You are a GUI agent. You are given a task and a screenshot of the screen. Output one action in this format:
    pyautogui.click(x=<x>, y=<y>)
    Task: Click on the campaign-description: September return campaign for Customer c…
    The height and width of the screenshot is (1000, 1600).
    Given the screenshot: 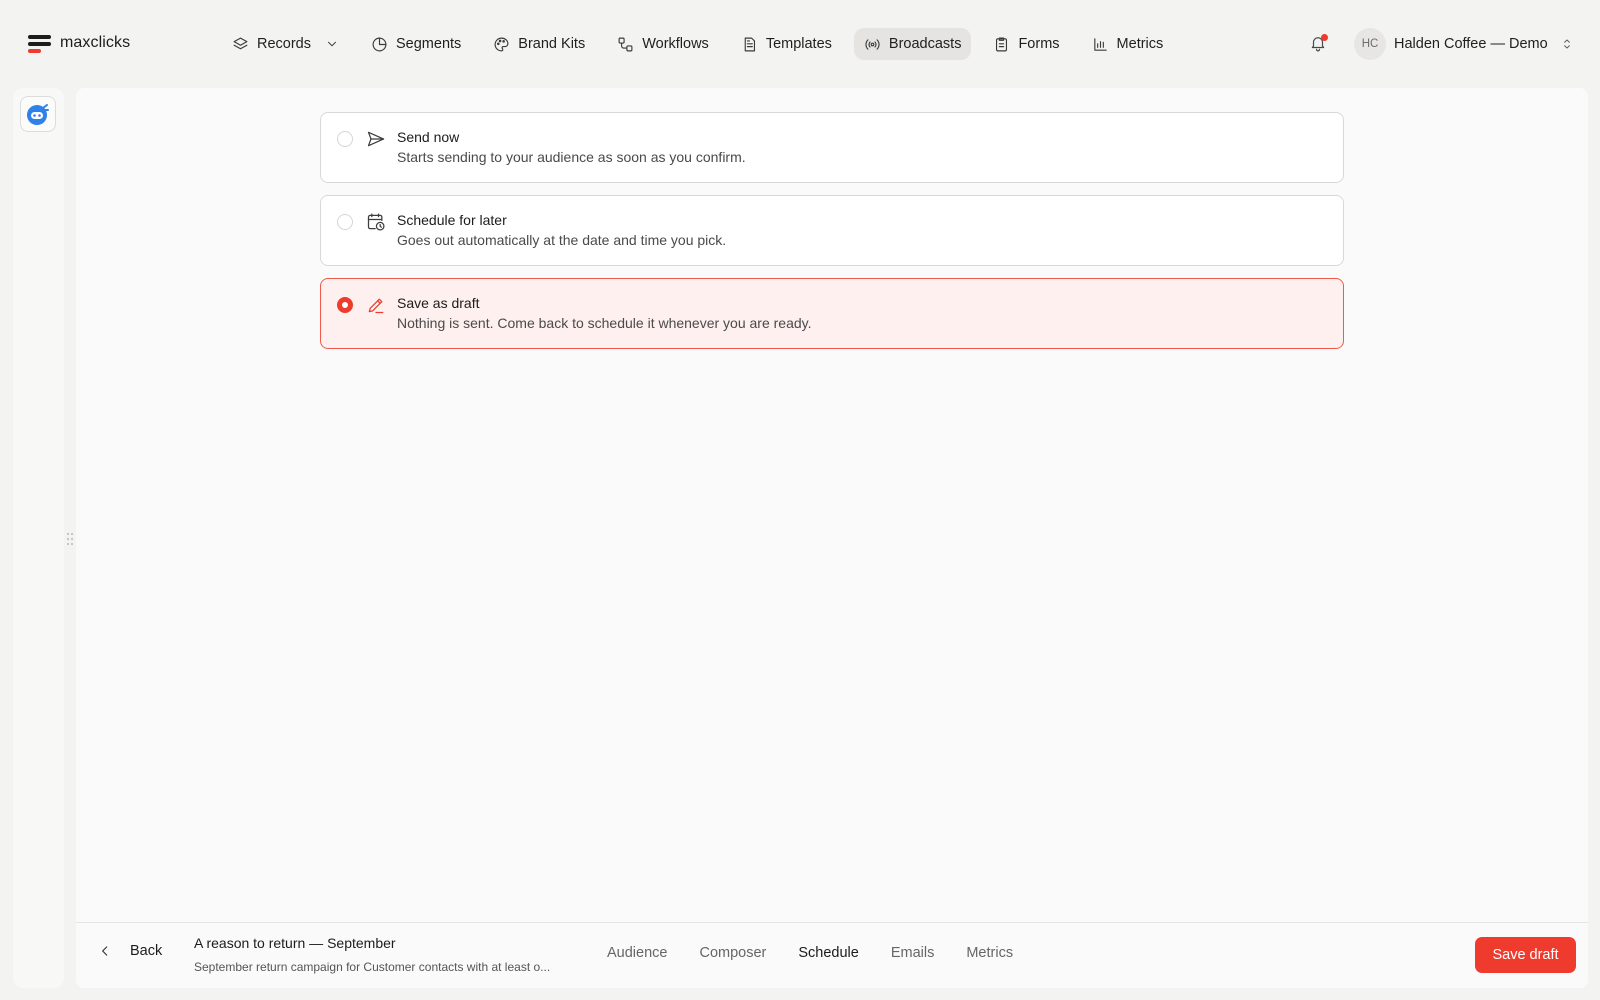 What is the action you would take?
    pyautogui.click(x=372, y=967)
    